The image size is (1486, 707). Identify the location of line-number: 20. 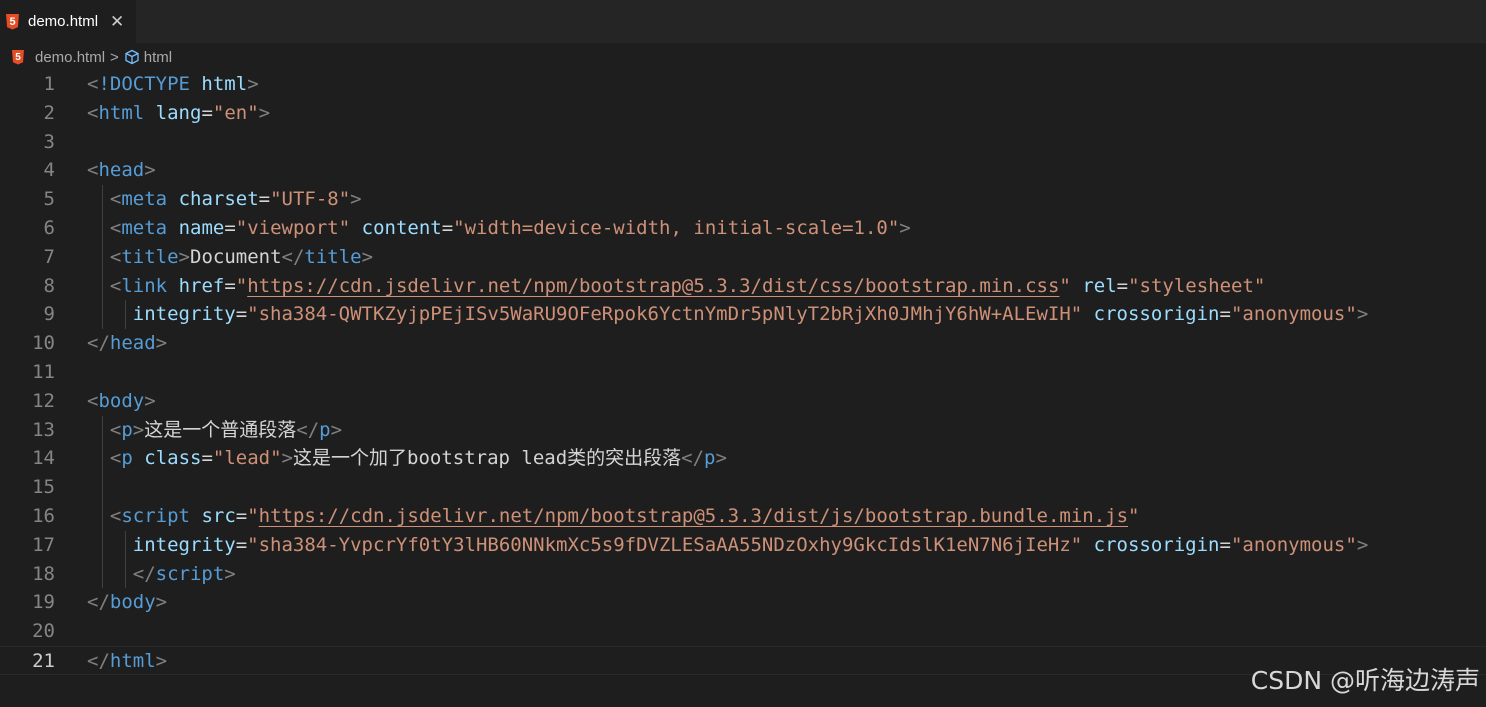
(43, 631).